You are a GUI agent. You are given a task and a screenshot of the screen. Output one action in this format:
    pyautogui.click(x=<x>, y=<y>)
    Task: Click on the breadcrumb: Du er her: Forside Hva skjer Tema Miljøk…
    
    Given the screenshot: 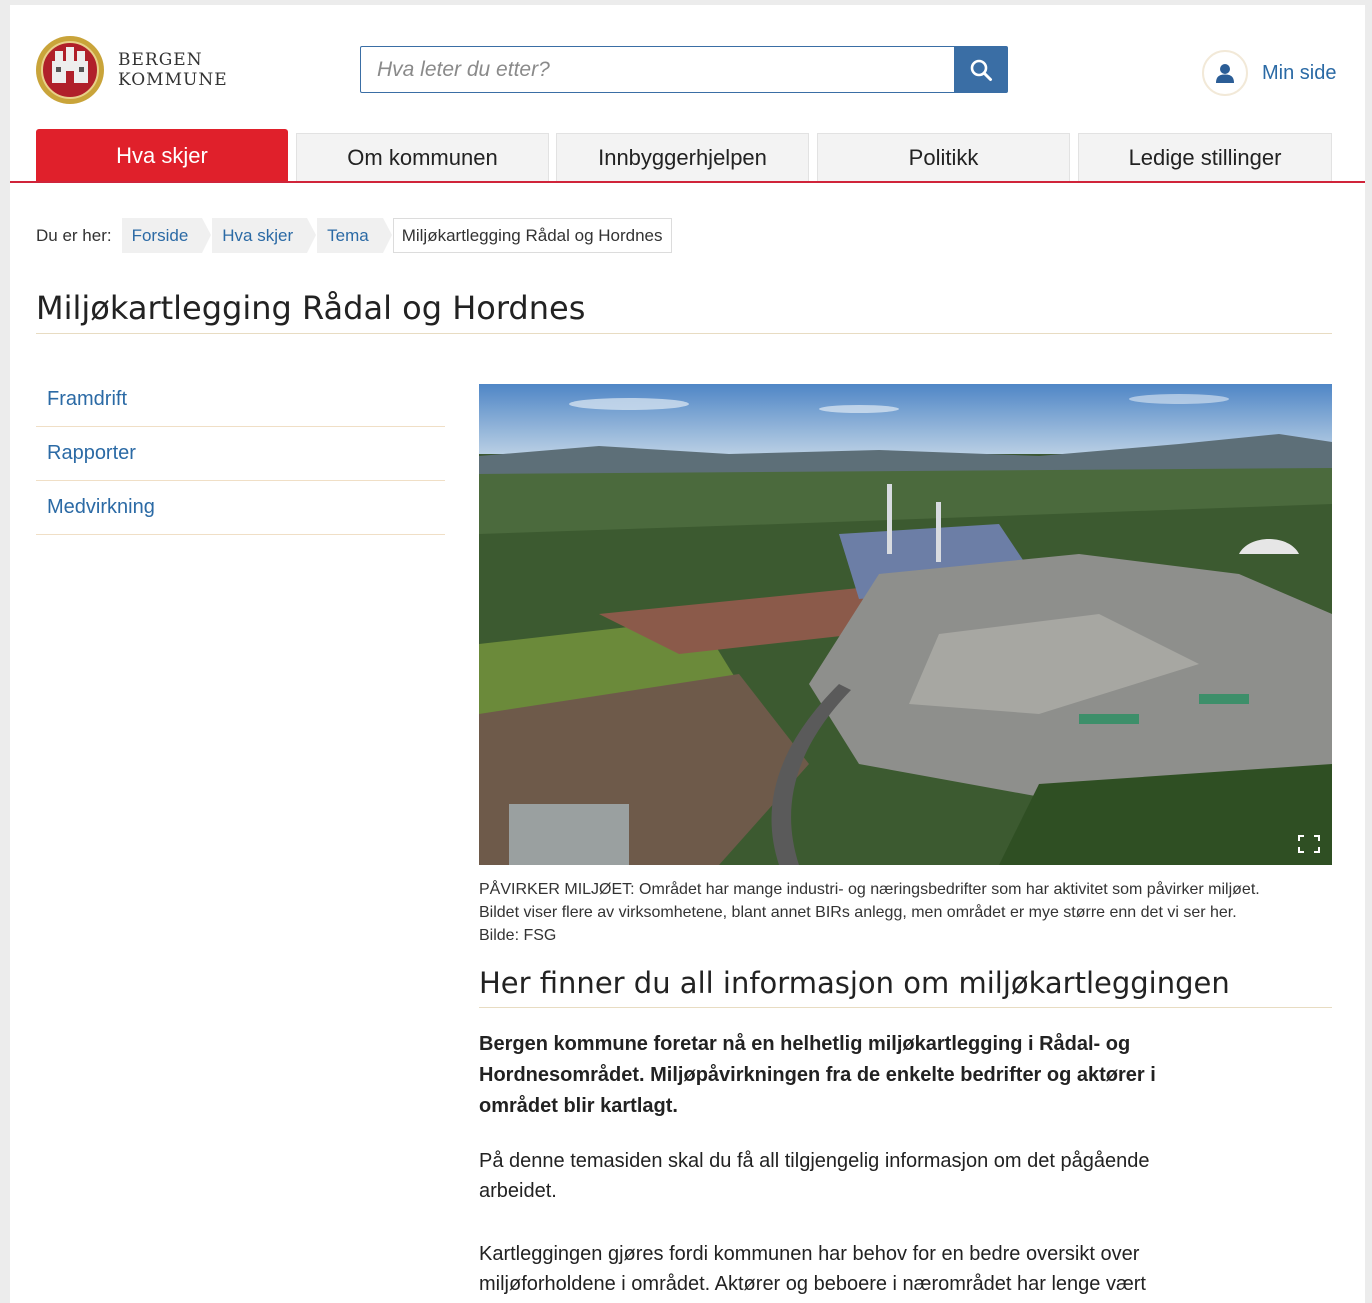 What is the action you would take?
    pyautogui.click(x=354, y=235)
    